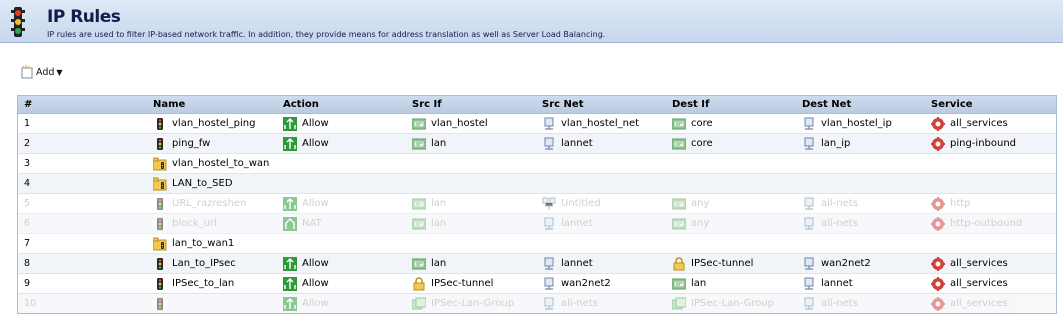 The width and height of the screenshot is (1063, 314). I want to click on column-header-name: Name, so click(215, 104).